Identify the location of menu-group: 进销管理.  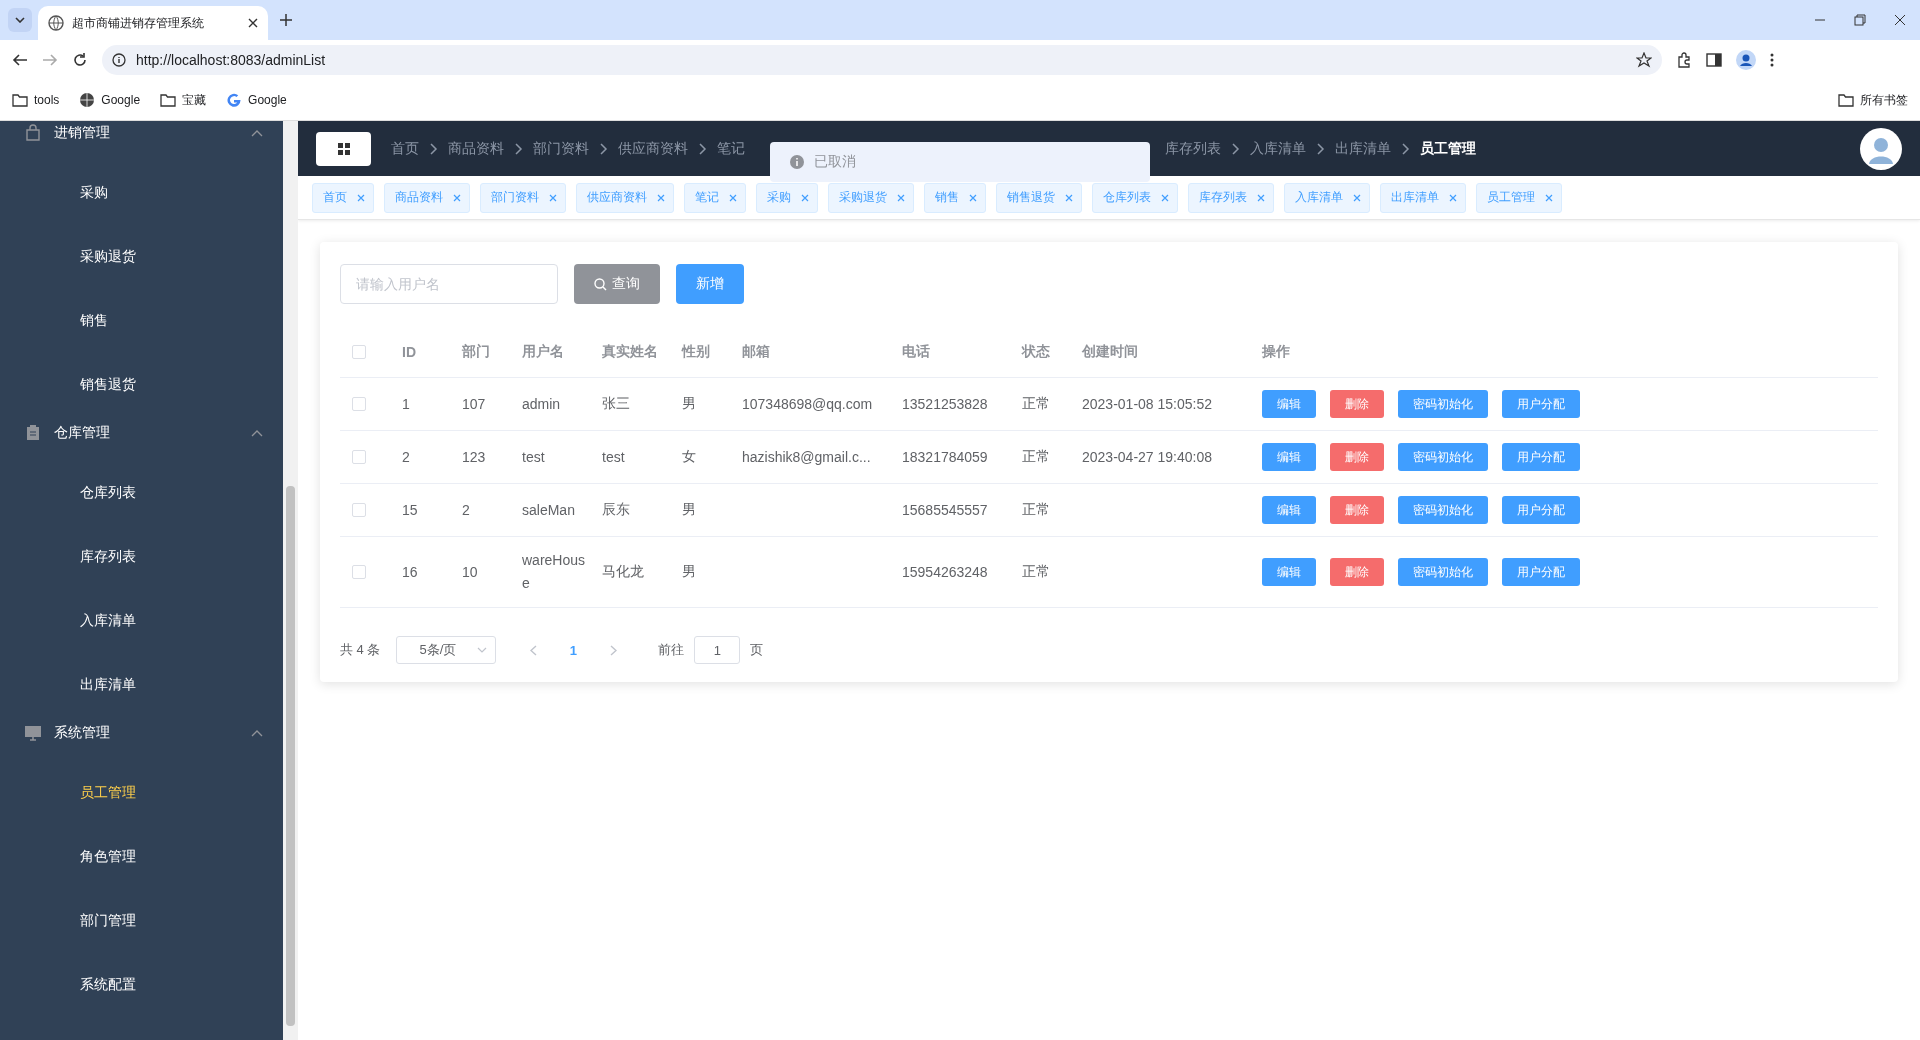
(141, 141).